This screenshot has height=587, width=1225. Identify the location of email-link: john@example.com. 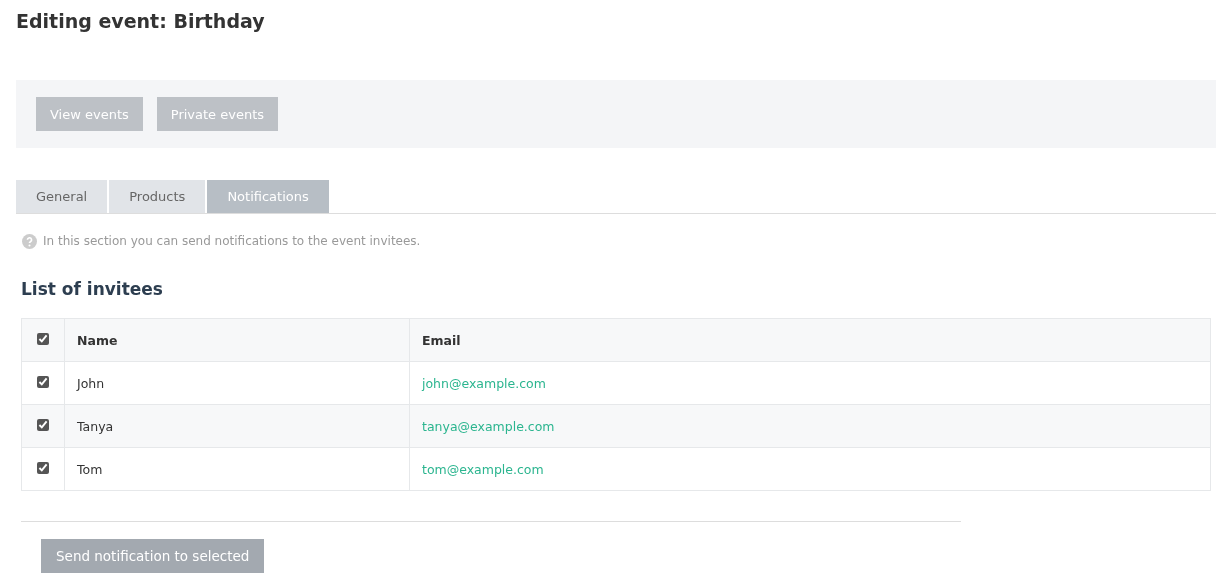
(484, 383).